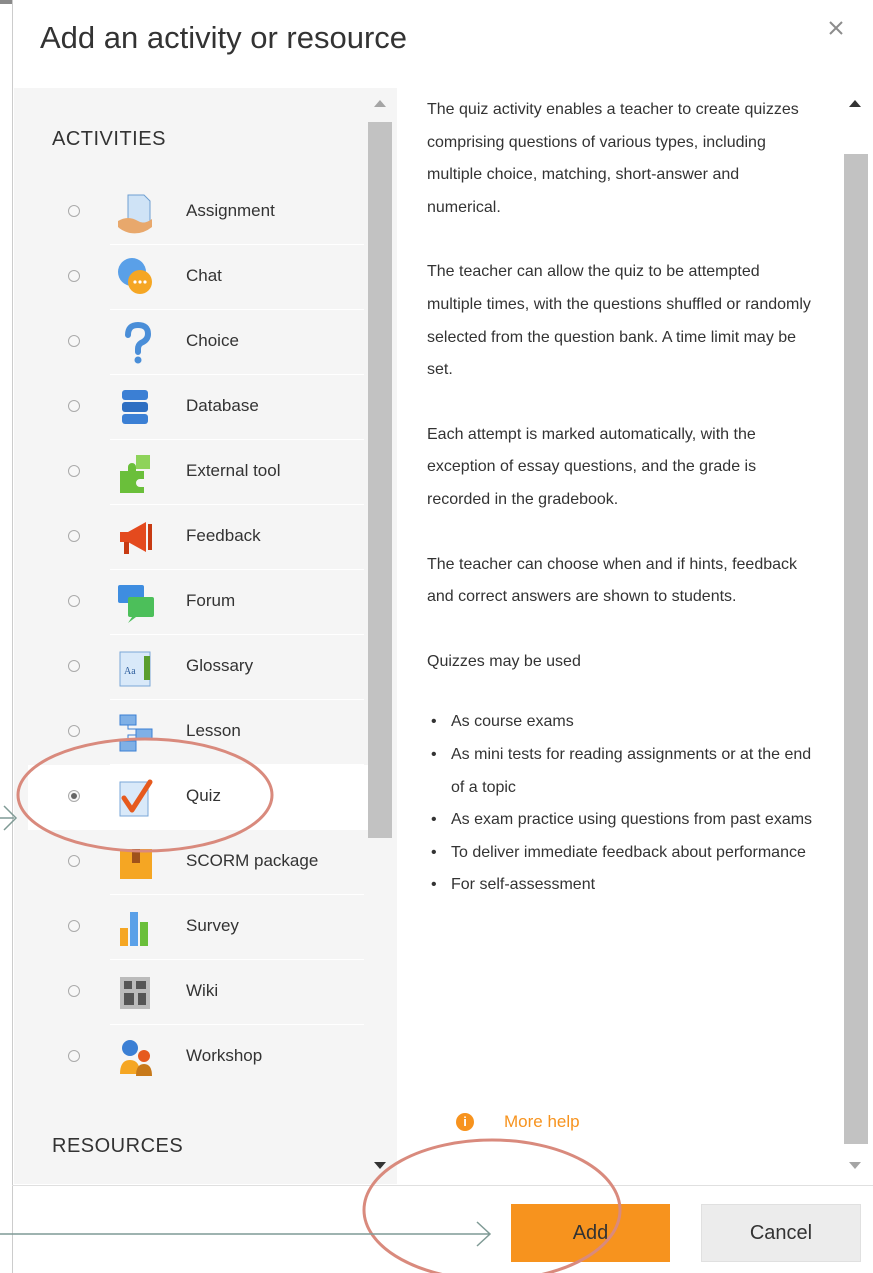  I want to click on list-item-database: Database, so click(202, 407).